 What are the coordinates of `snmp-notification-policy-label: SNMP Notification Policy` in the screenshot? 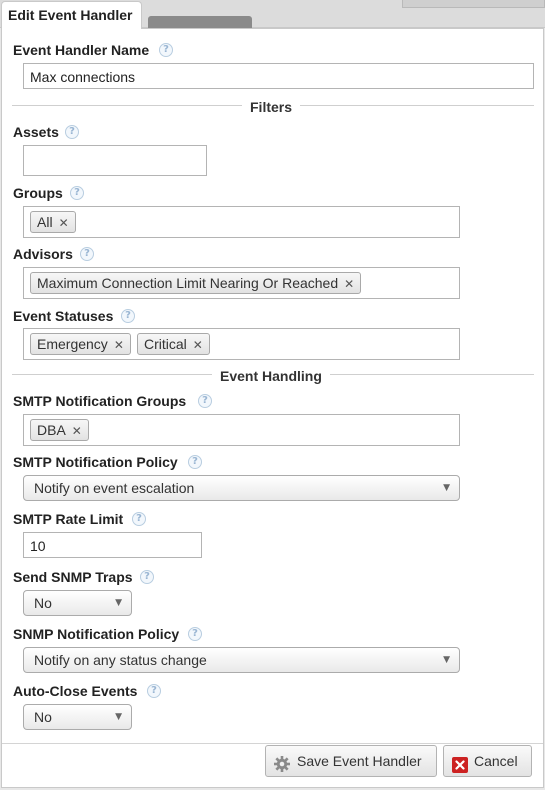 It's located at (96, 634).